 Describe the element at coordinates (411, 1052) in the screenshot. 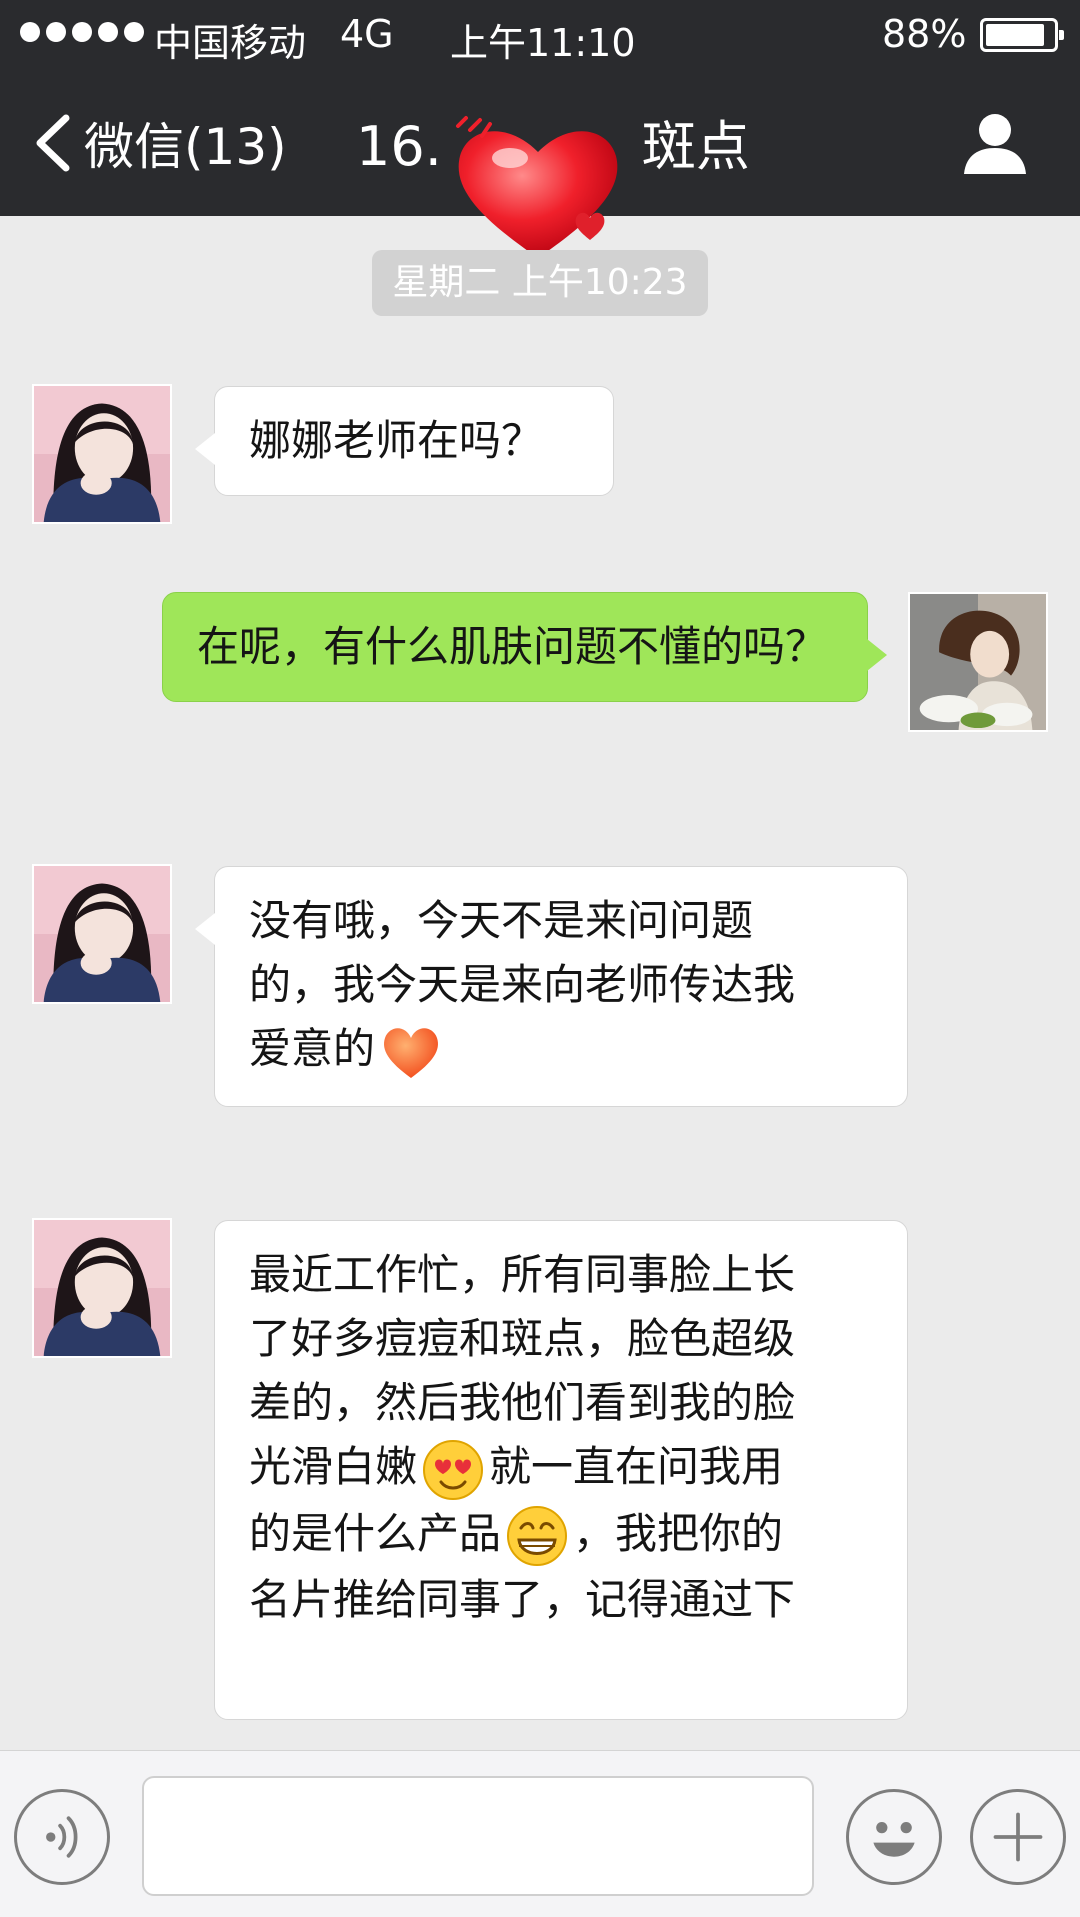

I see `heart-emoji-icon` at that location.